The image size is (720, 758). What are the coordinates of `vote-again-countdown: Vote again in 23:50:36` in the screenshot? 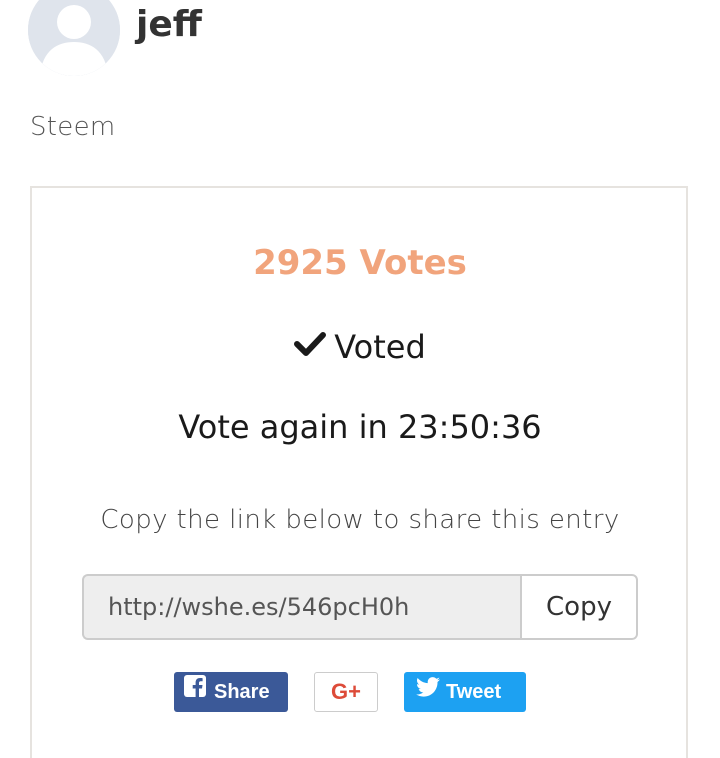 It's located at (360, 427).